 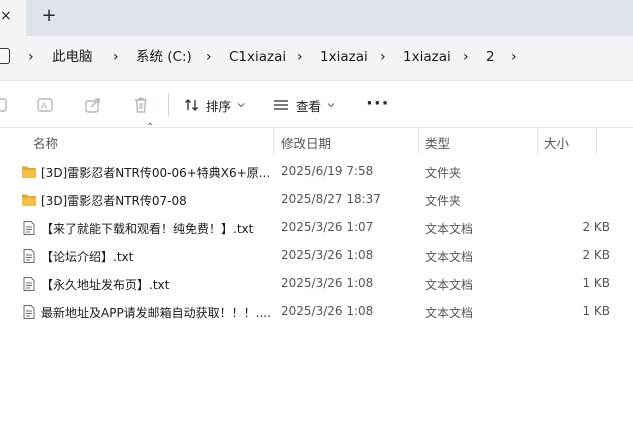 I want to click on new-tab-button: +, so click(x=49, y=17).